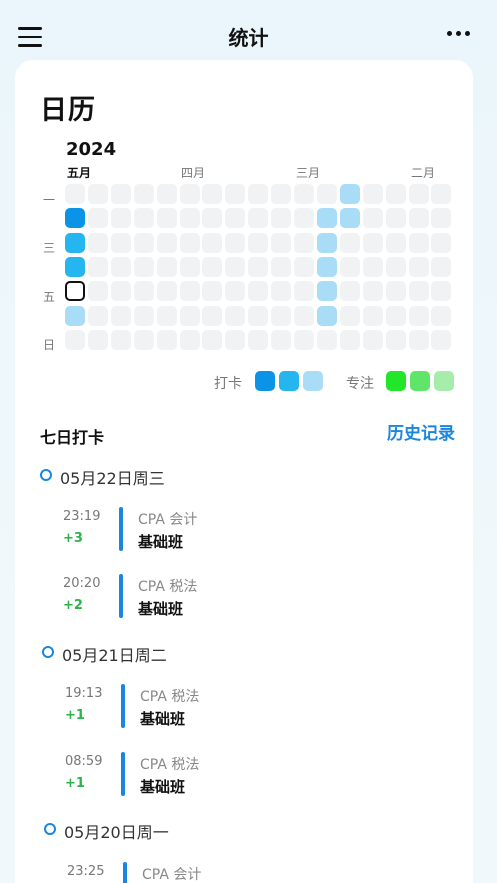 This screenshot has width=497, height=883. I want to click on checkin-entry: 23:25 CPA 会计, so click(217, 872).